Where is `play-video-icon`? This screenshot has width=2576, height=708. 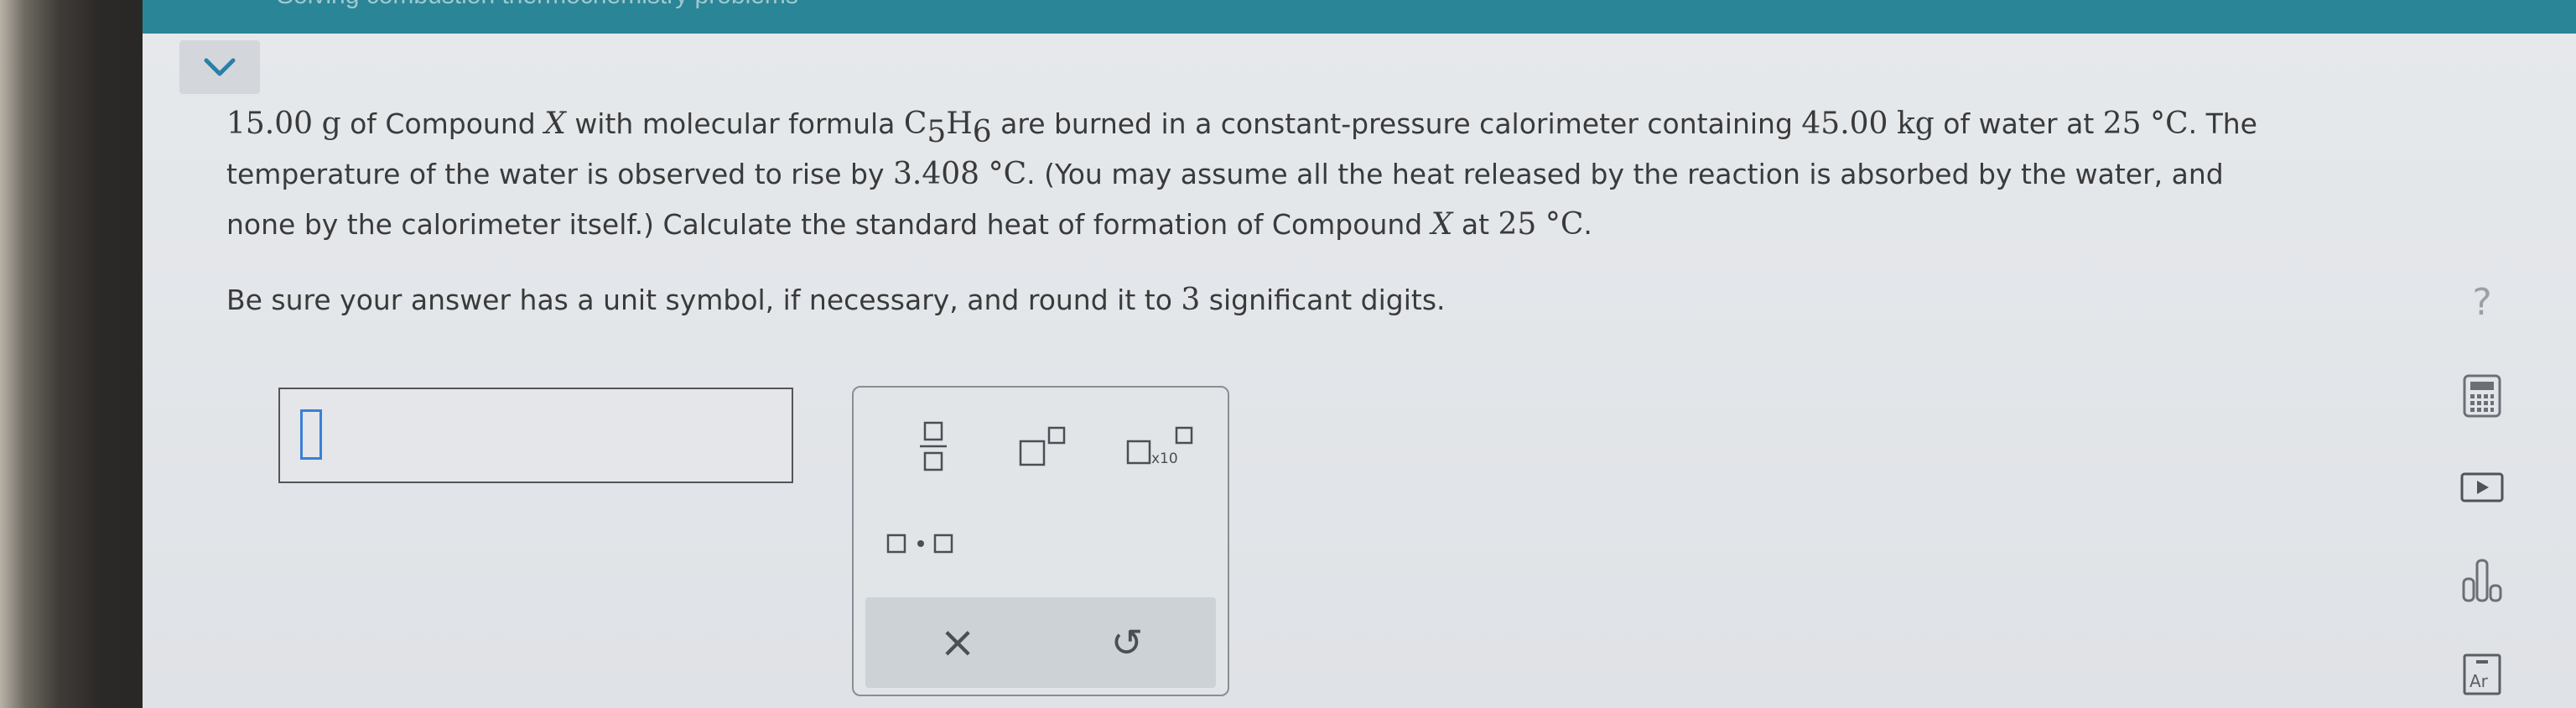 play-video-icon is located at coordinates (2482, 487).